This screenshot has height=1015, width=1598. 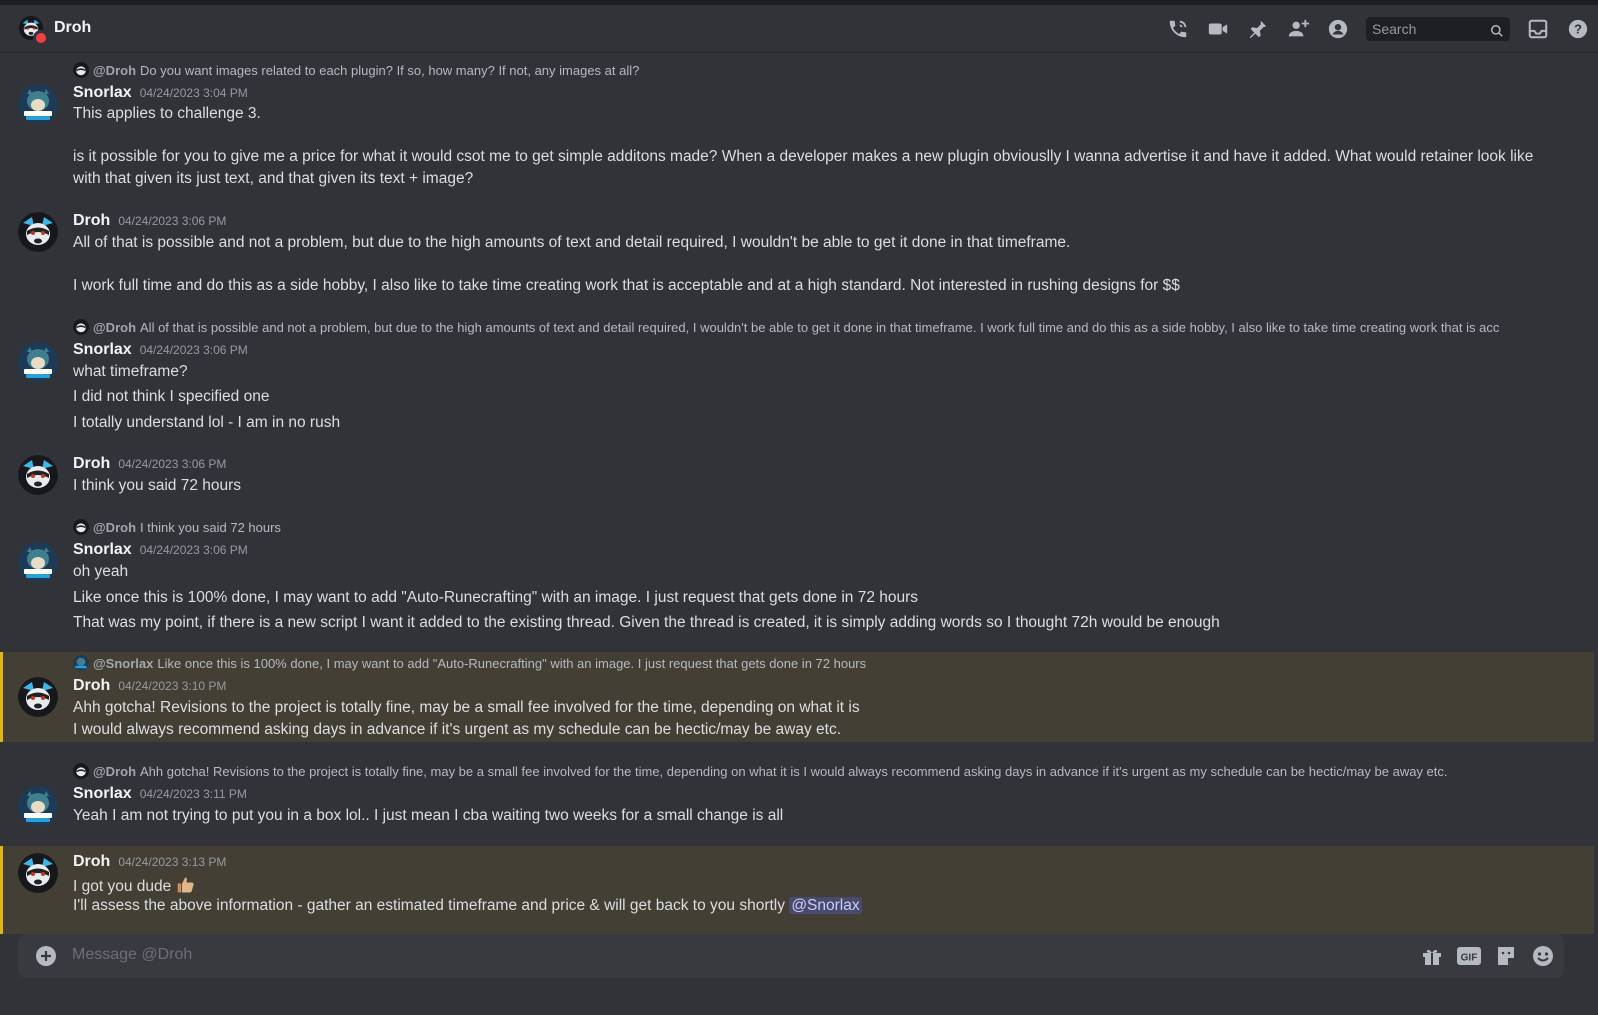 I want to click on message-timestamp: 04/24/2023 3:10 PM, so click(x=172, y=686).